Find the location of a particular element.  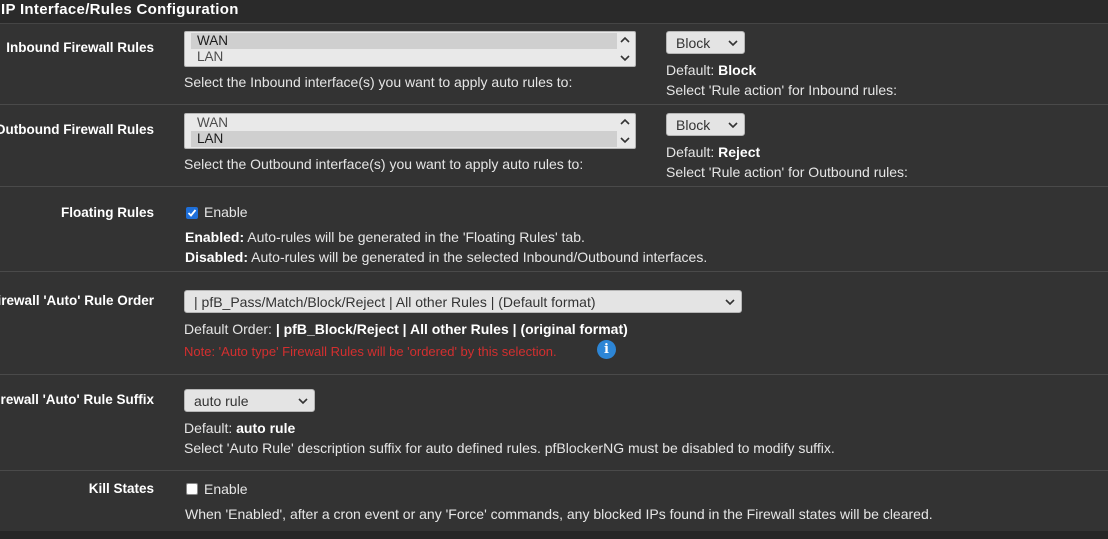

rule-suffix-default-prefix: Default: is located at coordinates (208, 428).